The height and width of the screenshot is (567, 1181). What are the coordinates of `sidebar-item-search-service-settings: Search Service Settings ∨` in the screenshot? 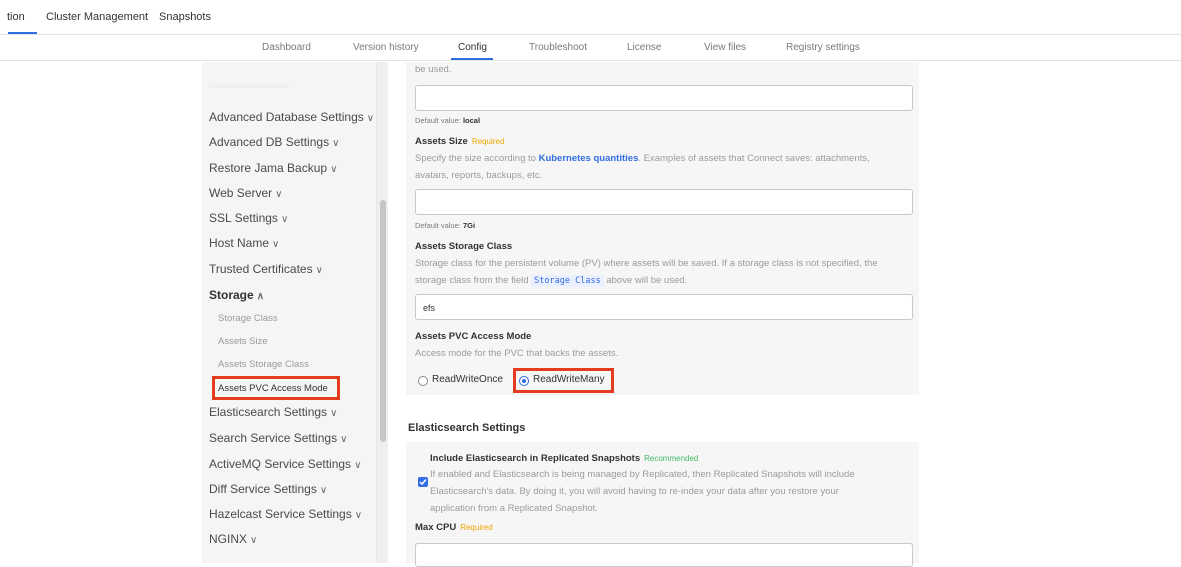 It's located at (278, 438).